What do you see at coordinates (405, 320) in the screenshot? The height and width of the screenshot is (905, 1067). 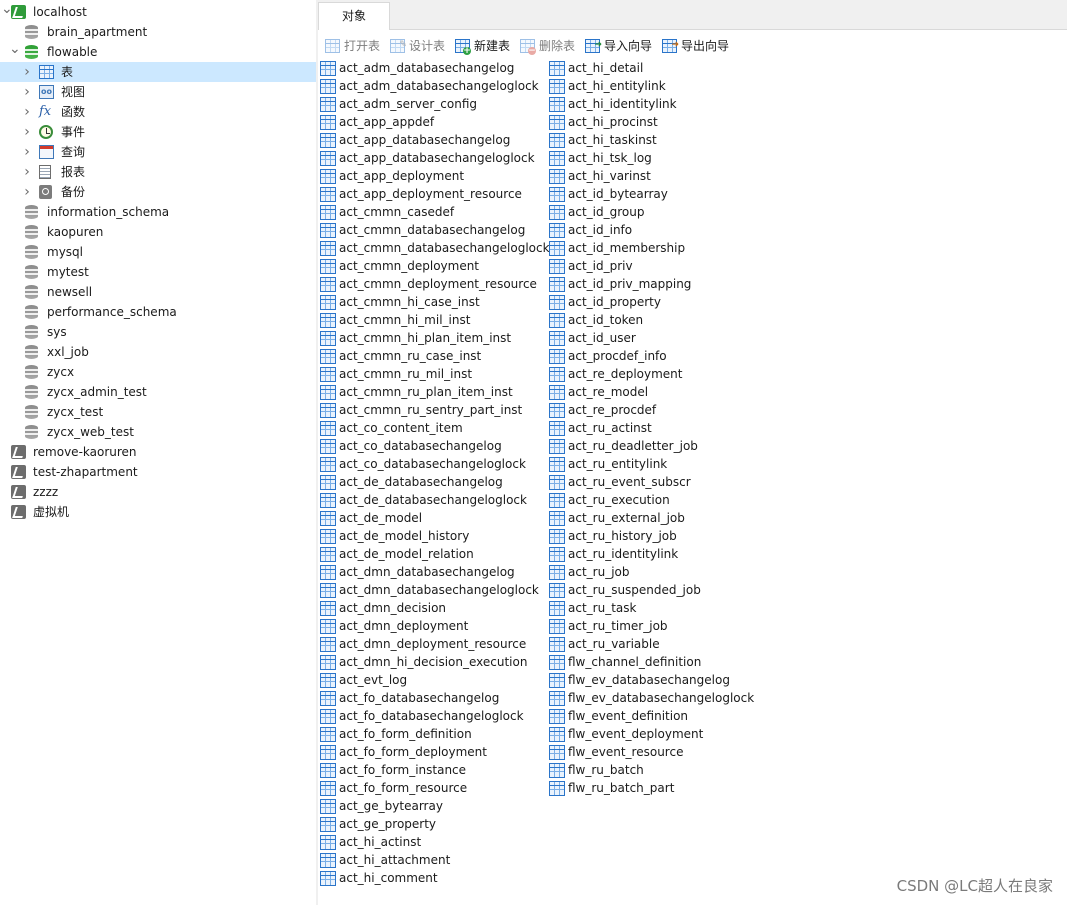 I see `table-item-label: act_cmmn_hi_mil_inst` at bounding box center [405, 320].